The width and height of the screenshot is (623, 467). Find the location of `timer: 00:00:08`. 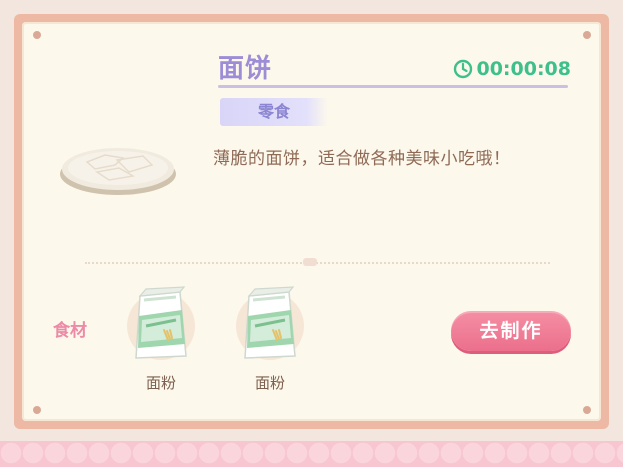

timer: 00:00:08 is located at coordinates (512, 69).